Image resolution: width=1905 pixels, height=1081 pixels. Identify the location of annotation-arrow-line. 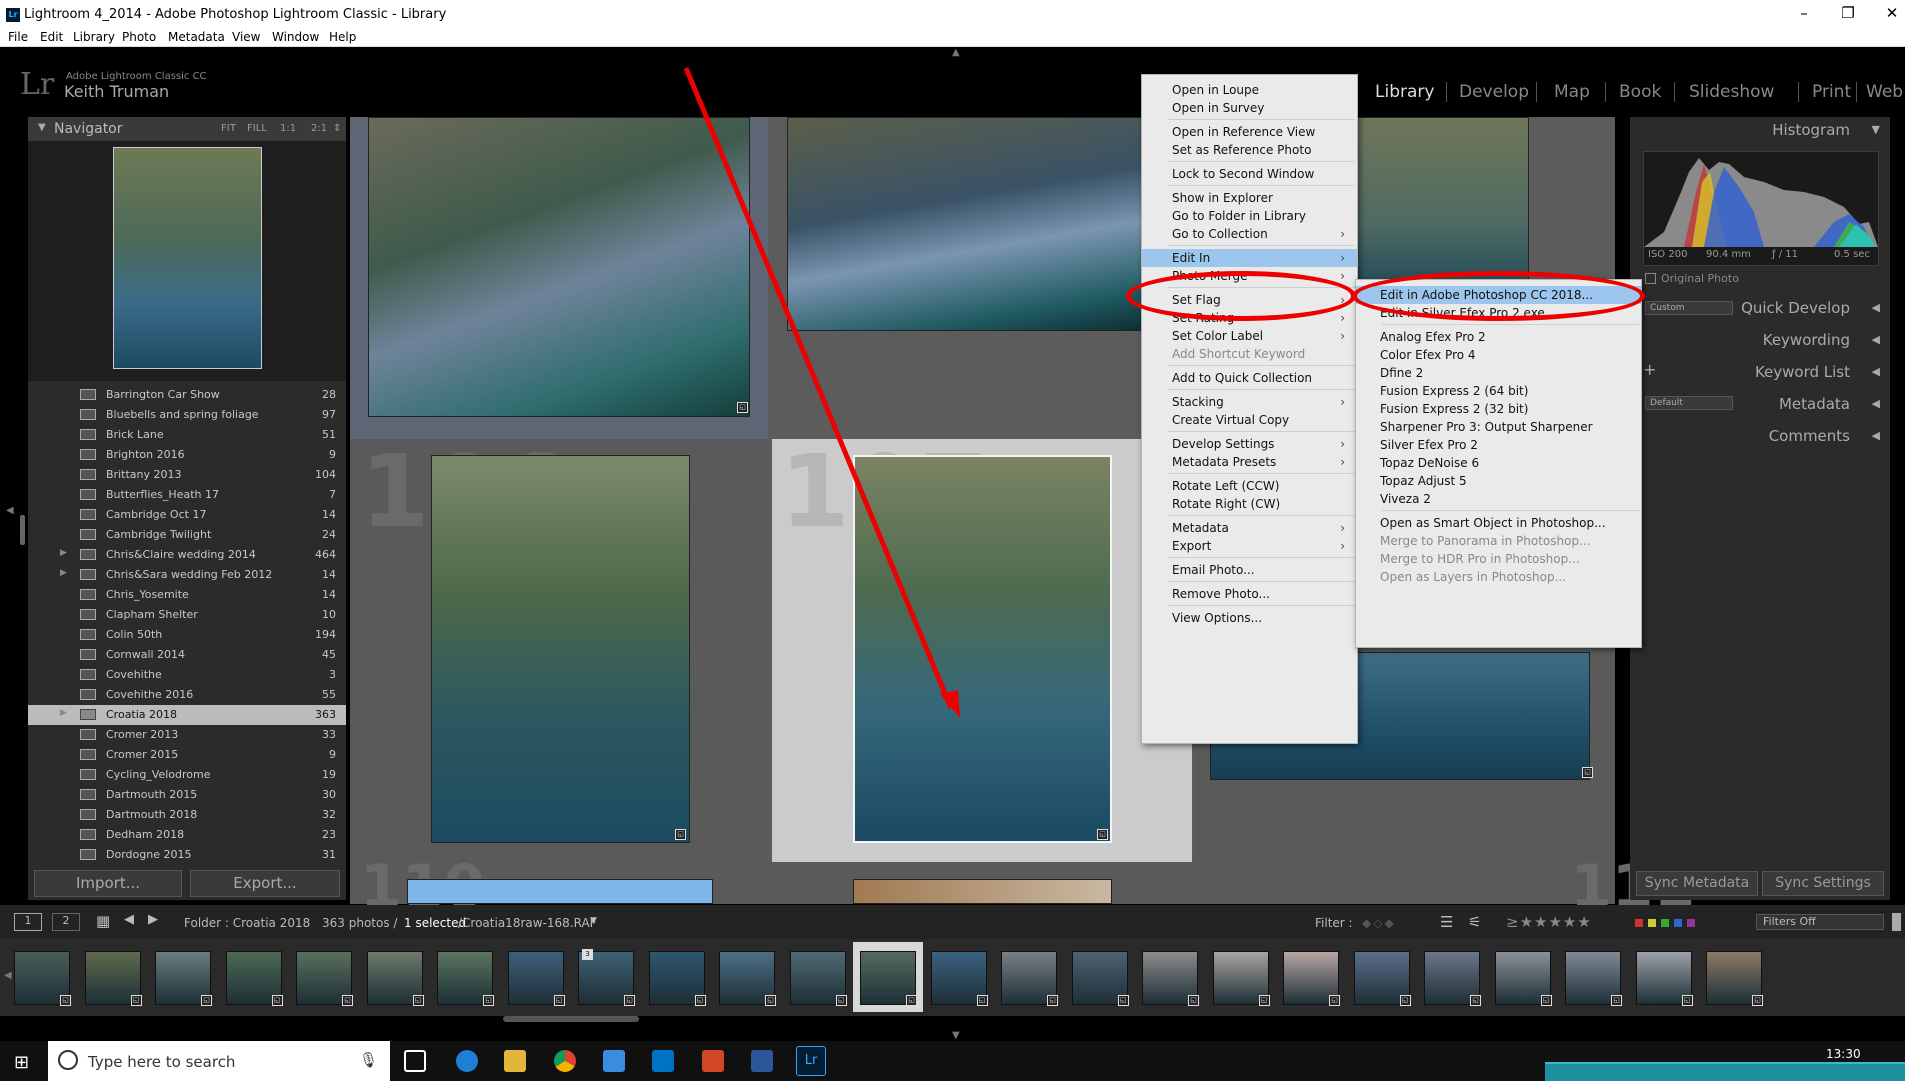
(818, 388).